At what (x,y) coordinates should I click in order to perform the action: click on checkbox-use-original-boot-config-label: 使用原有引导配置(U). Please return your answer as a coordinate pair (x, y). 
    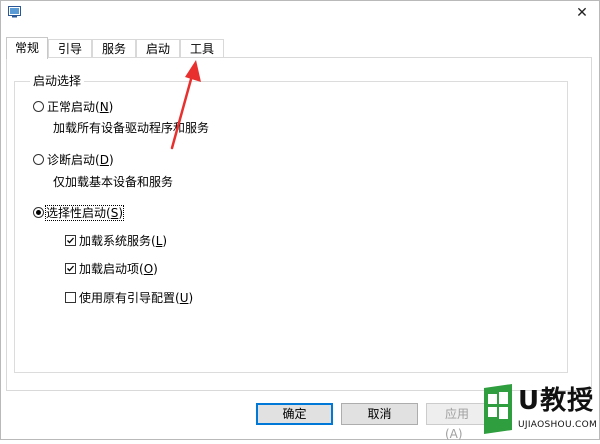
    Looking at the image, I should click on (136, 298).